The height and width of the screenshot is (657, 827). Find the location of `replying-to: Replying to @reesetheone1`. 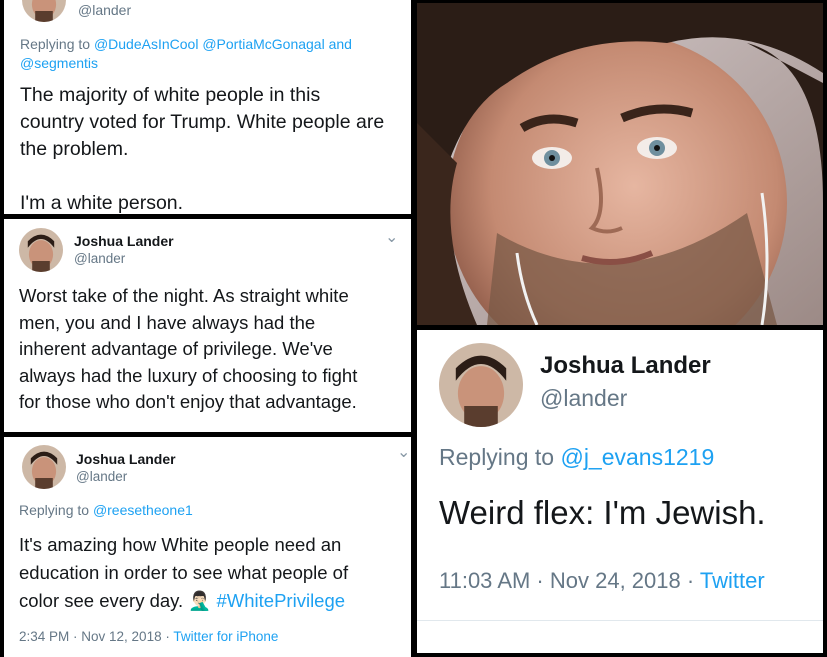

replying-to: Replying to @reesetheone1 is located at coordinates (106, 510).